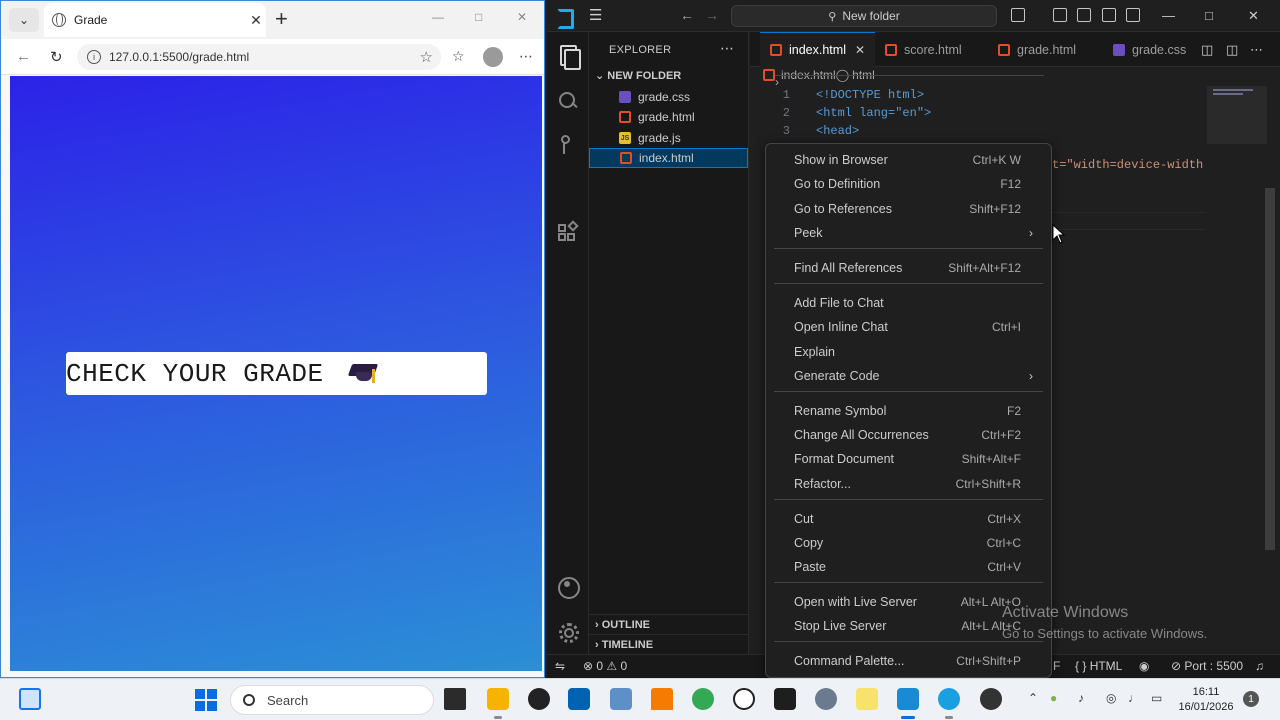  I want to click on favorites-icon: ☆, so click(458, 56).